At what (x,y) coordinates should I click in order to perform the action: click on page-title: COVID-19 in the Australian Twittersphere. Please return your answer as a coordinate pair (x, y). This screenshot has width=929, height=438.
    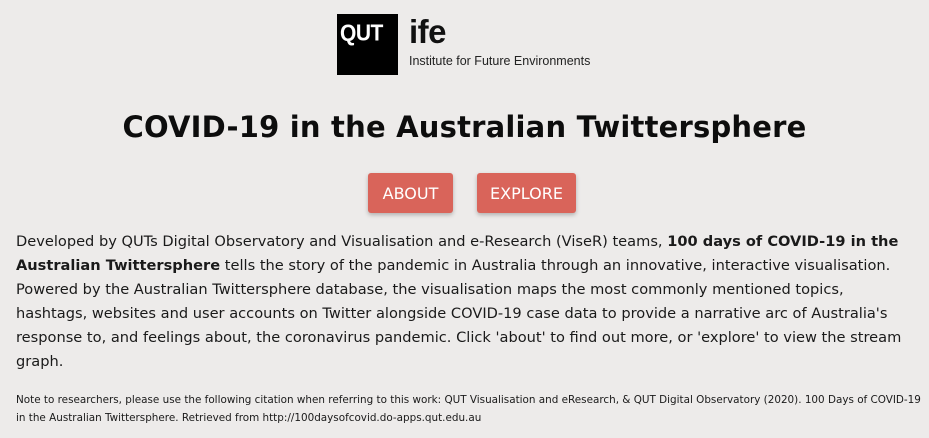
    Looking at the image, I should click on (464, 127).